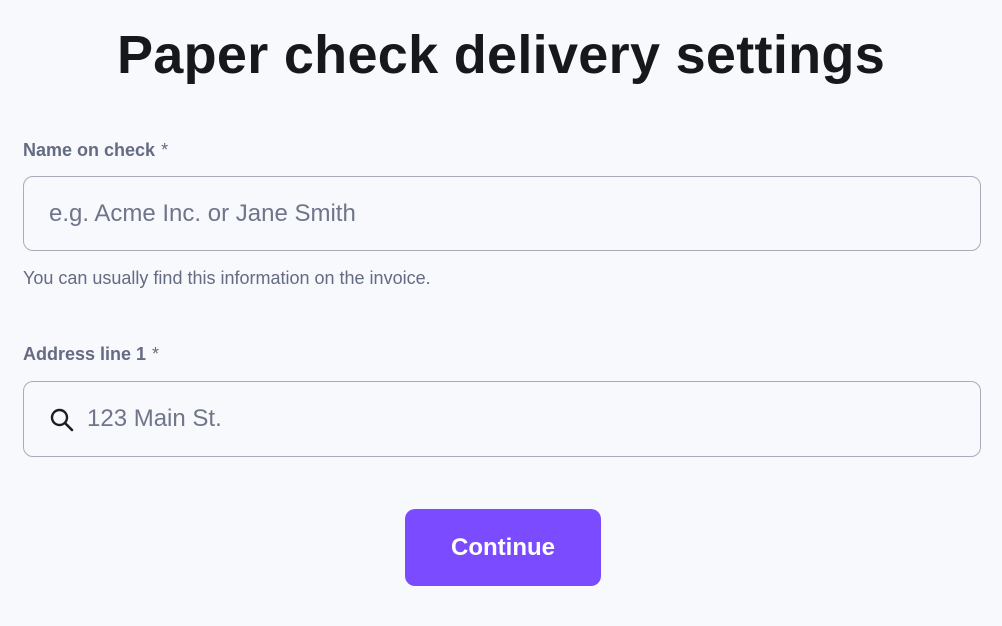 The image size is (1002, 626). I want to click on page-title: Paper check delivery settings, so click(501, 55).